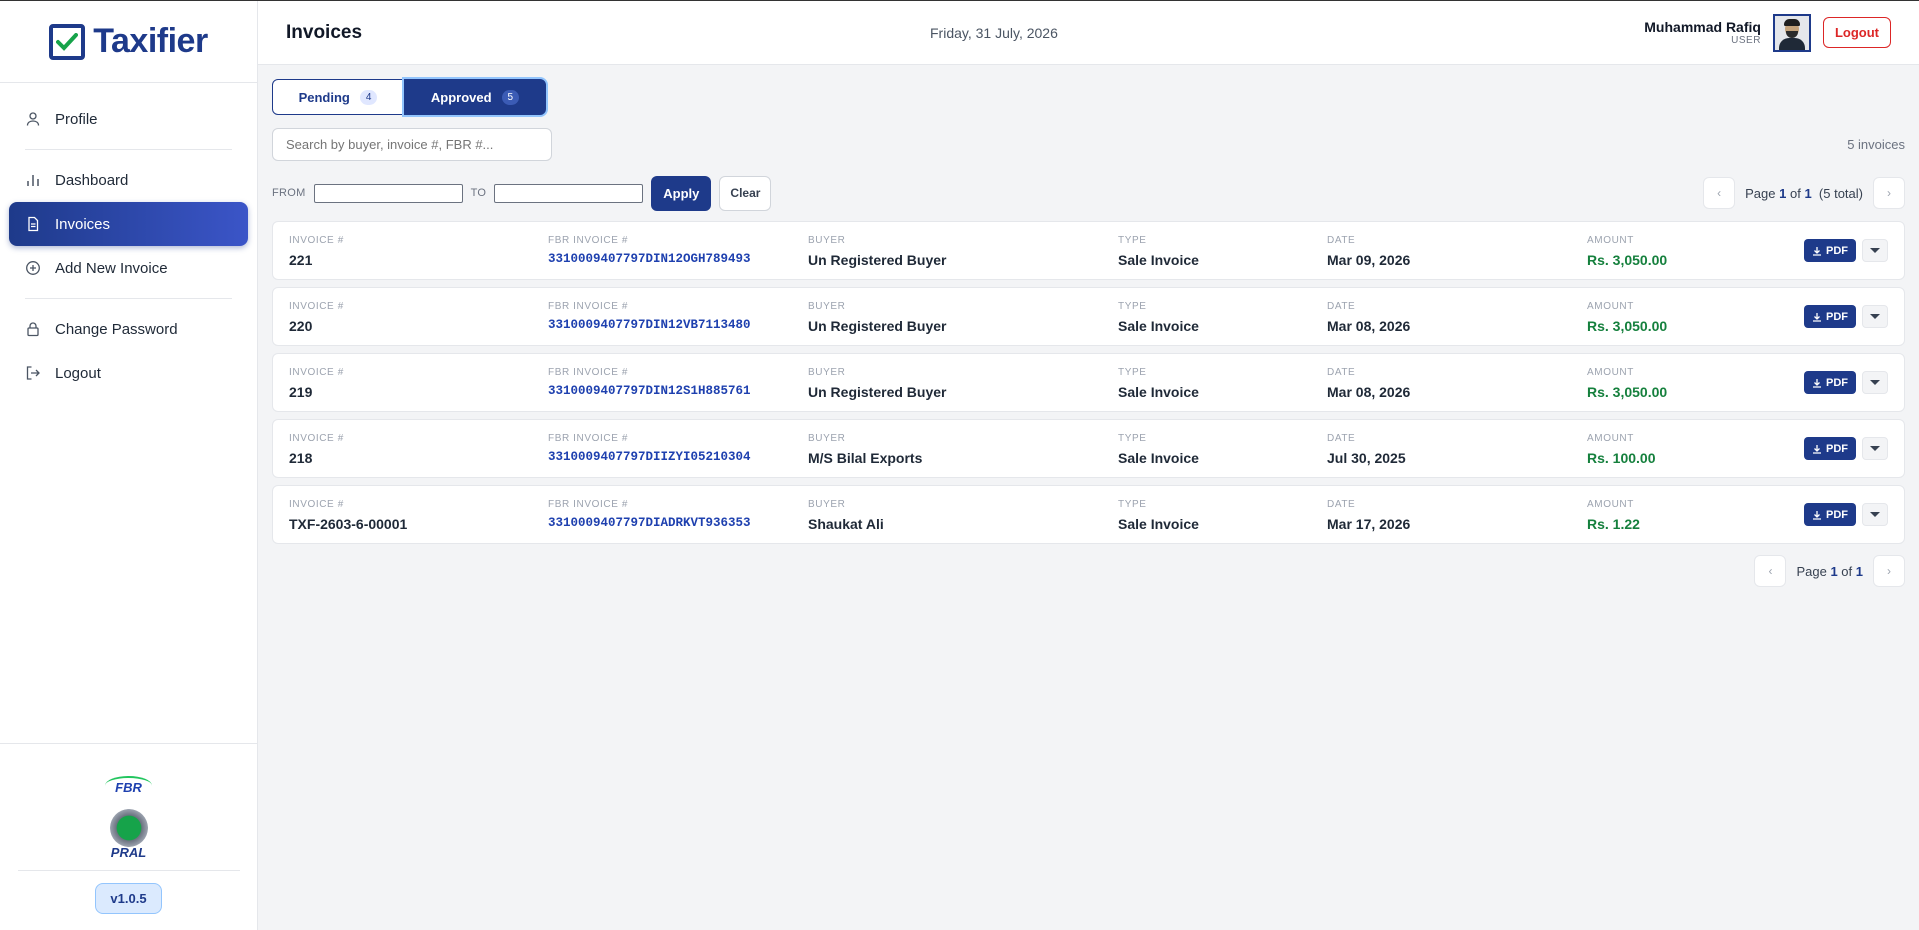 The image size is (1919, 930). What do you see at coordinates (588, 438) in the screenshot?
I see `column-label: FBR INVOICE #` at bounding box center [588, 438].